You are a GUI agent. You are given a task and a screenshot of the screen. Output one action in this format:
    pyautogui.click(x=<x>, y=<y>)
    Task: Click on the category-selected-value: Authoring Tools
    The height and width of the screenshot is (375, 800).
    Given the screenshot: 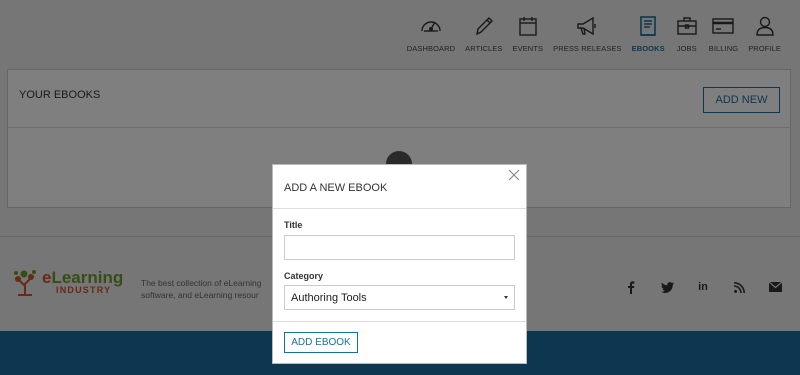 What is the action you would take?
    pyautogui.click(x=329, y=297)
    